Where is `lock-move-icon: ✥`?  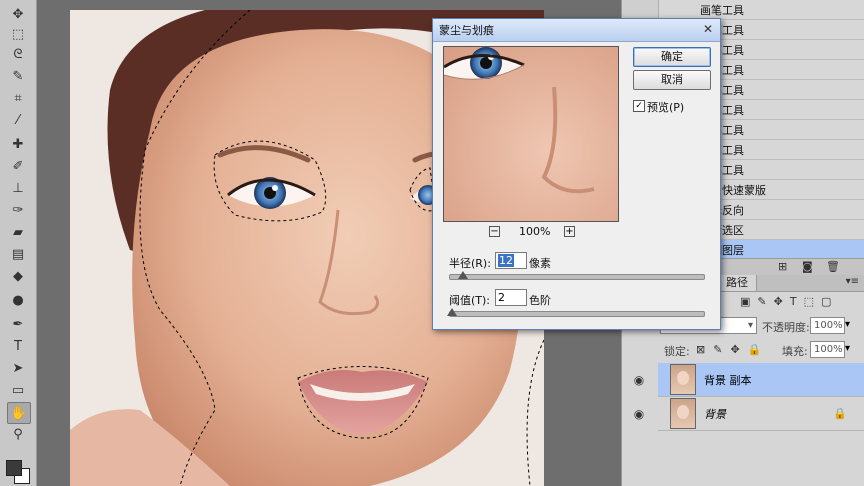 lock-move-icon: ✥ is located at coordinates (738, 349).